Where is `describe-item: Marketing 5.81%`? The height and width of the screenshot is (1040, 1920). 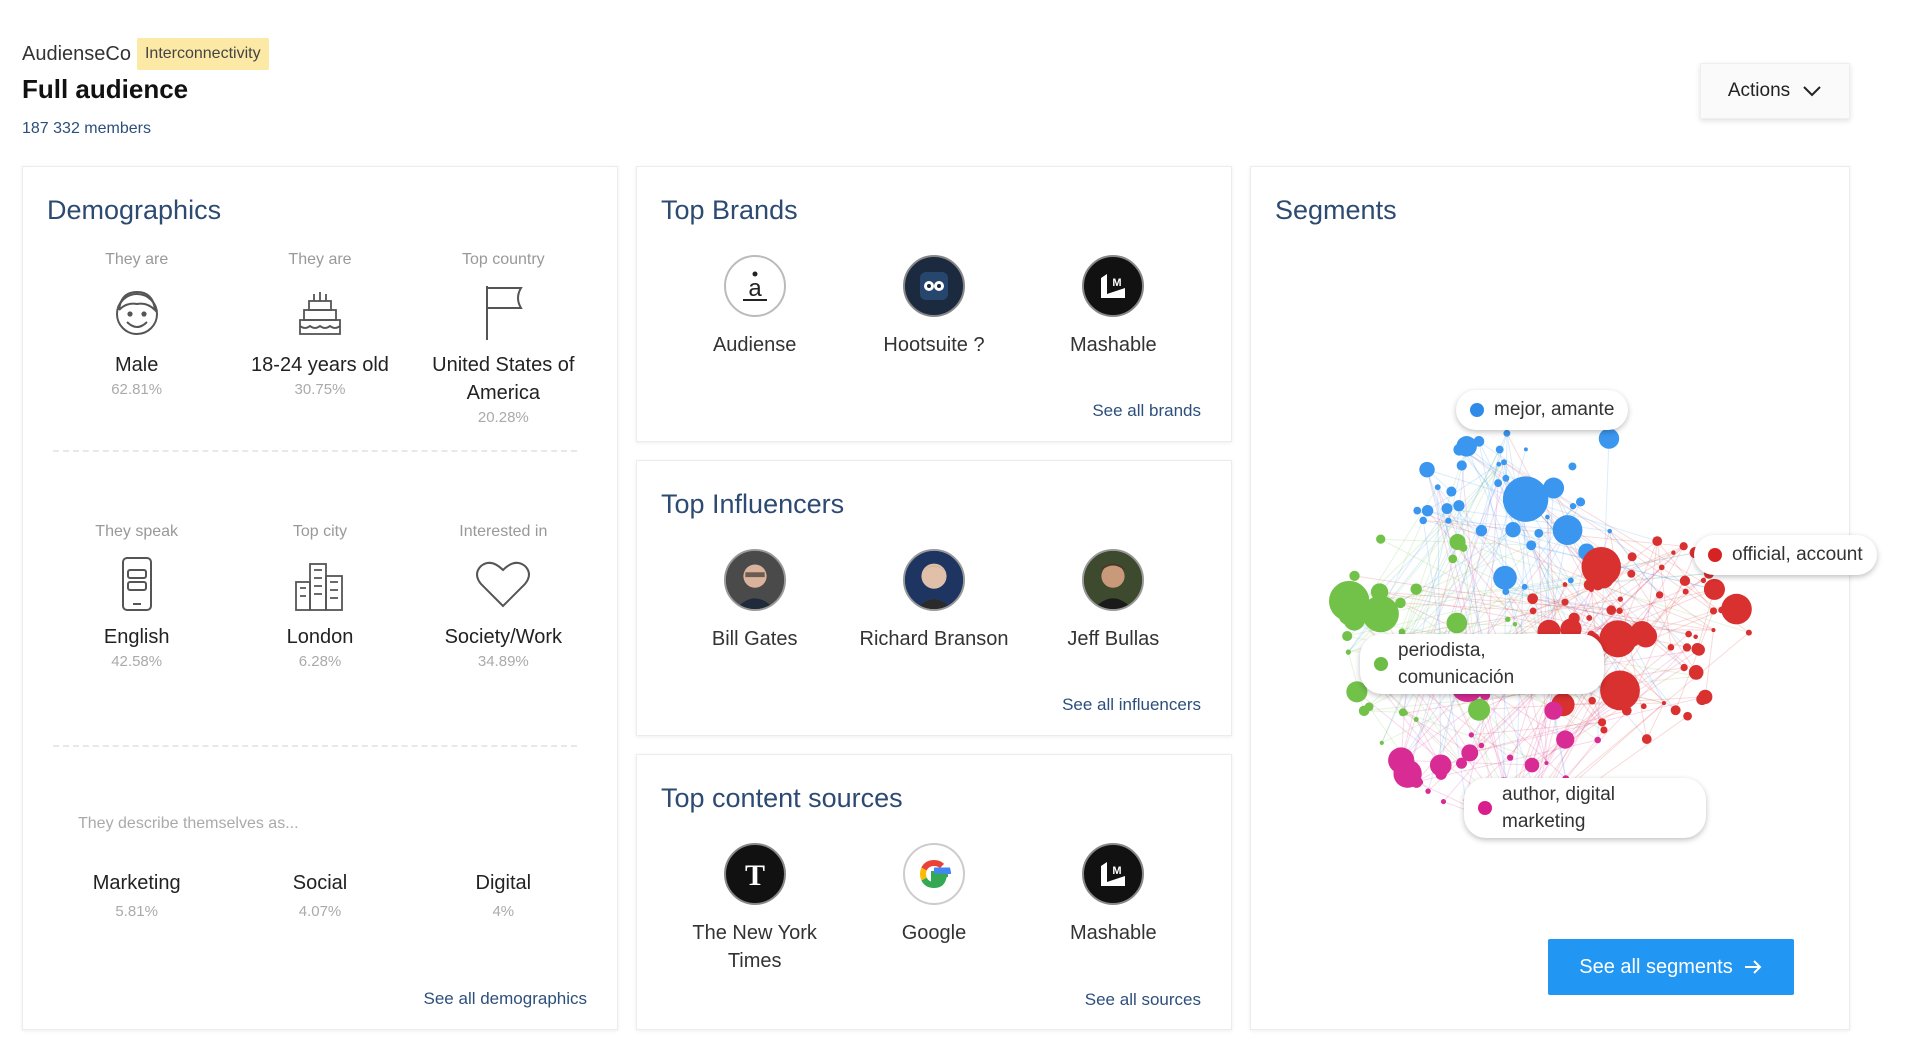 describe-item: Marketing 5.81% is located at coordinates (136, 896).